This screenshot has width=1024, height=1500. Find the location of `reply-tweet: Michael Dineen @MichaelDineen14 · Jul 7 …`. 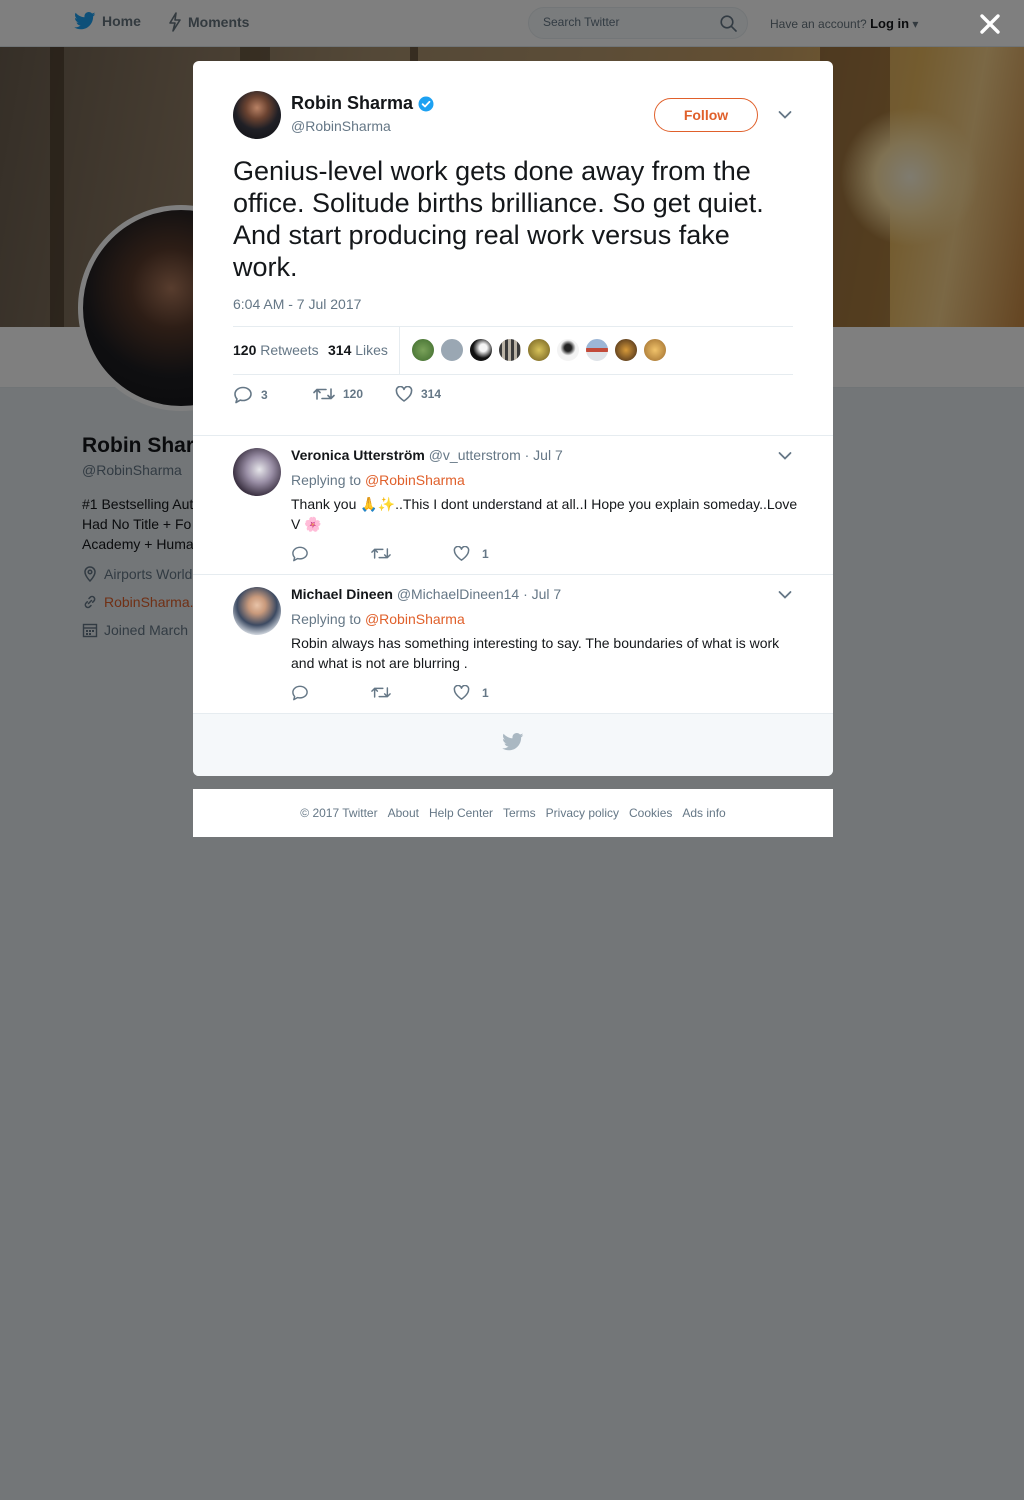

reply-tweet: Michael Dineen @MichaelDineen14 · Jul 7 … is located at coordinates (513, 644).